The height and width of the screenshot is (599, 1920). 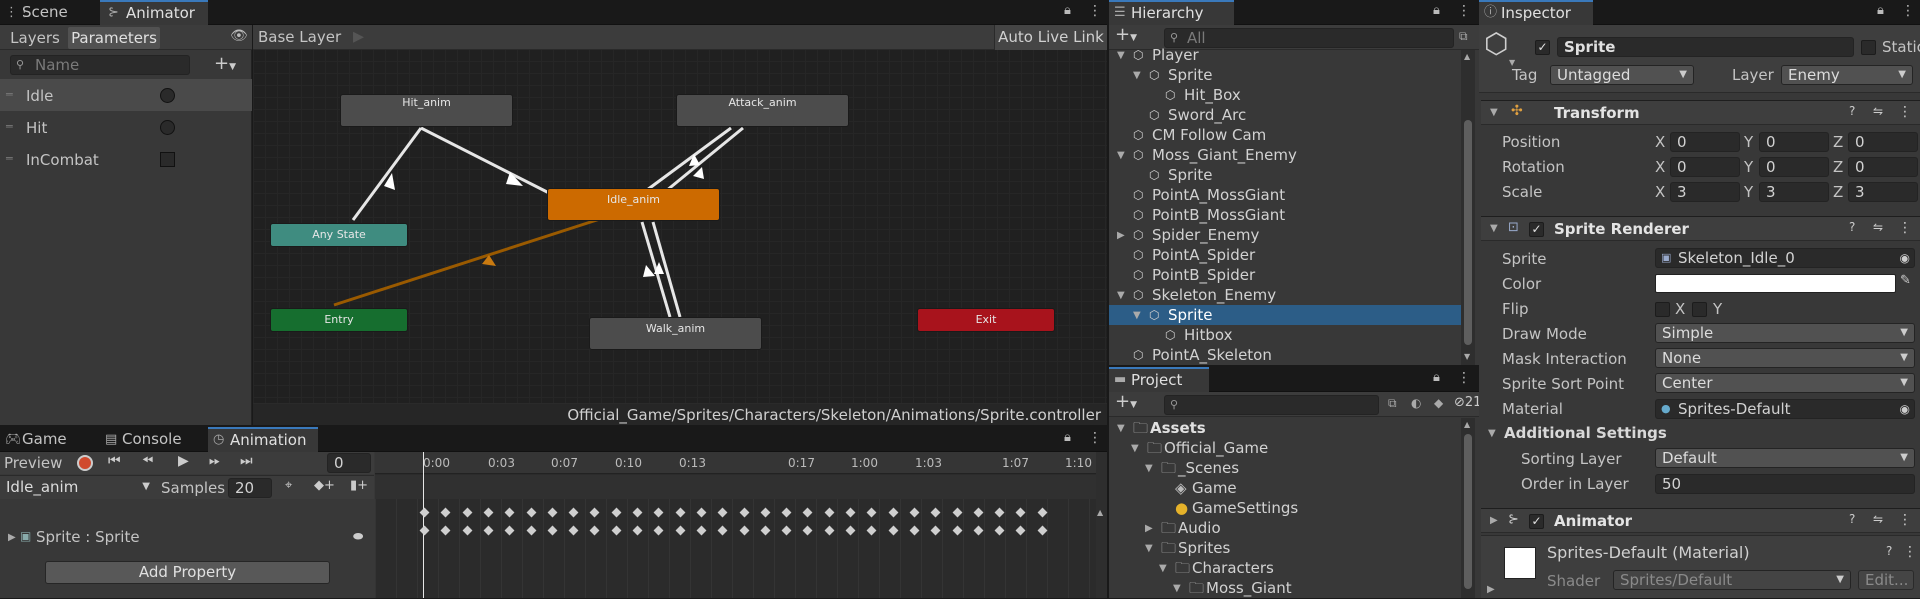 I want to click on axis-label: Y, so click(x=1748, y=192).